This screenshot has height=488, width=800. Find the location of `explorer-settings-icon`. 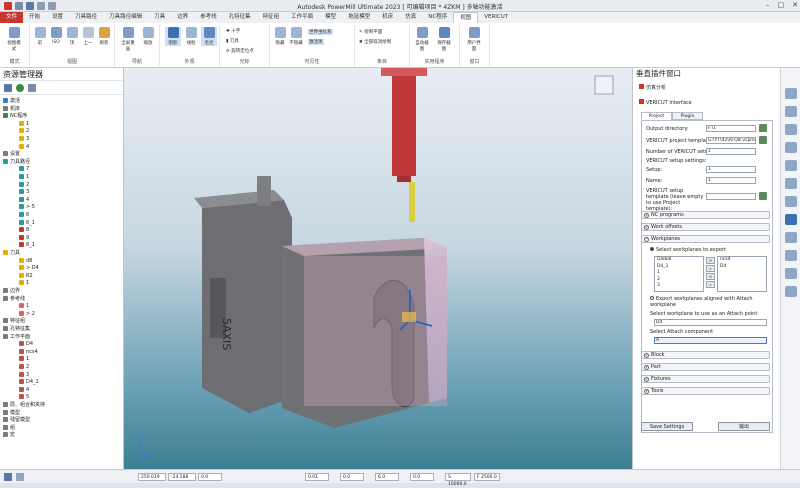

explorer-settings-icon is located at coordinates (32, 88).